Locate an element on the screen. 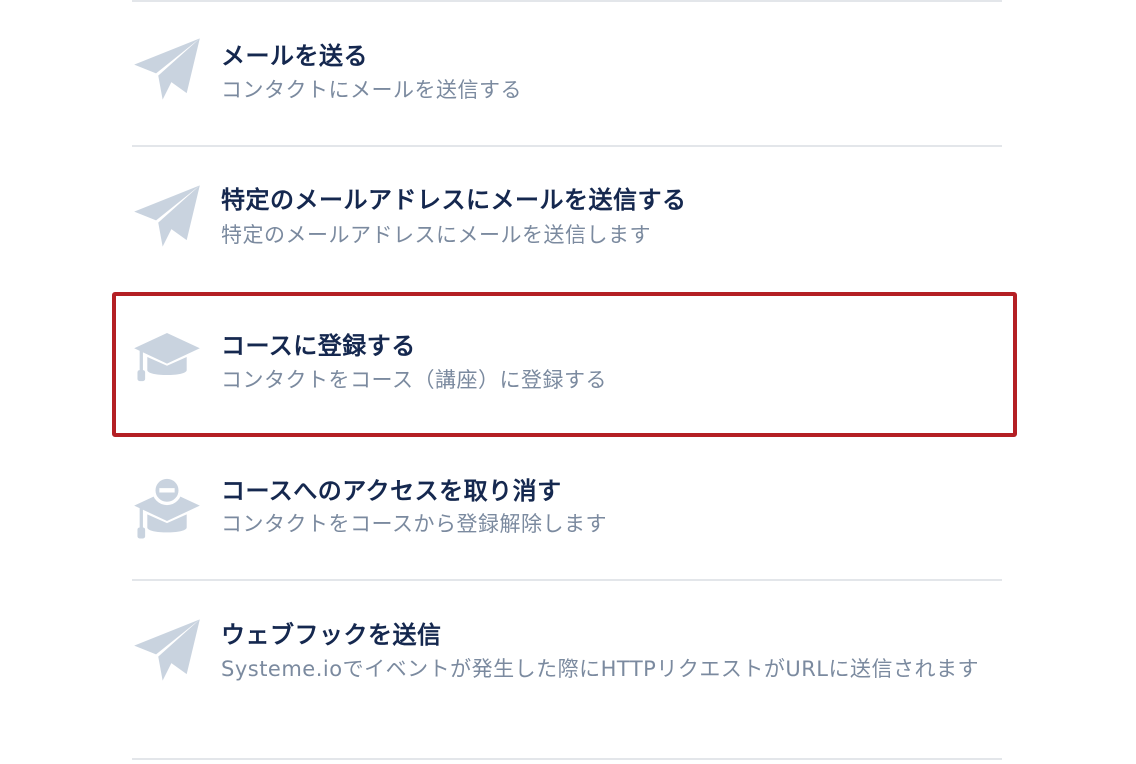  action-item-send-email: メールを送る コンタクトにメールを送信する is located at coordinates (567, 72).